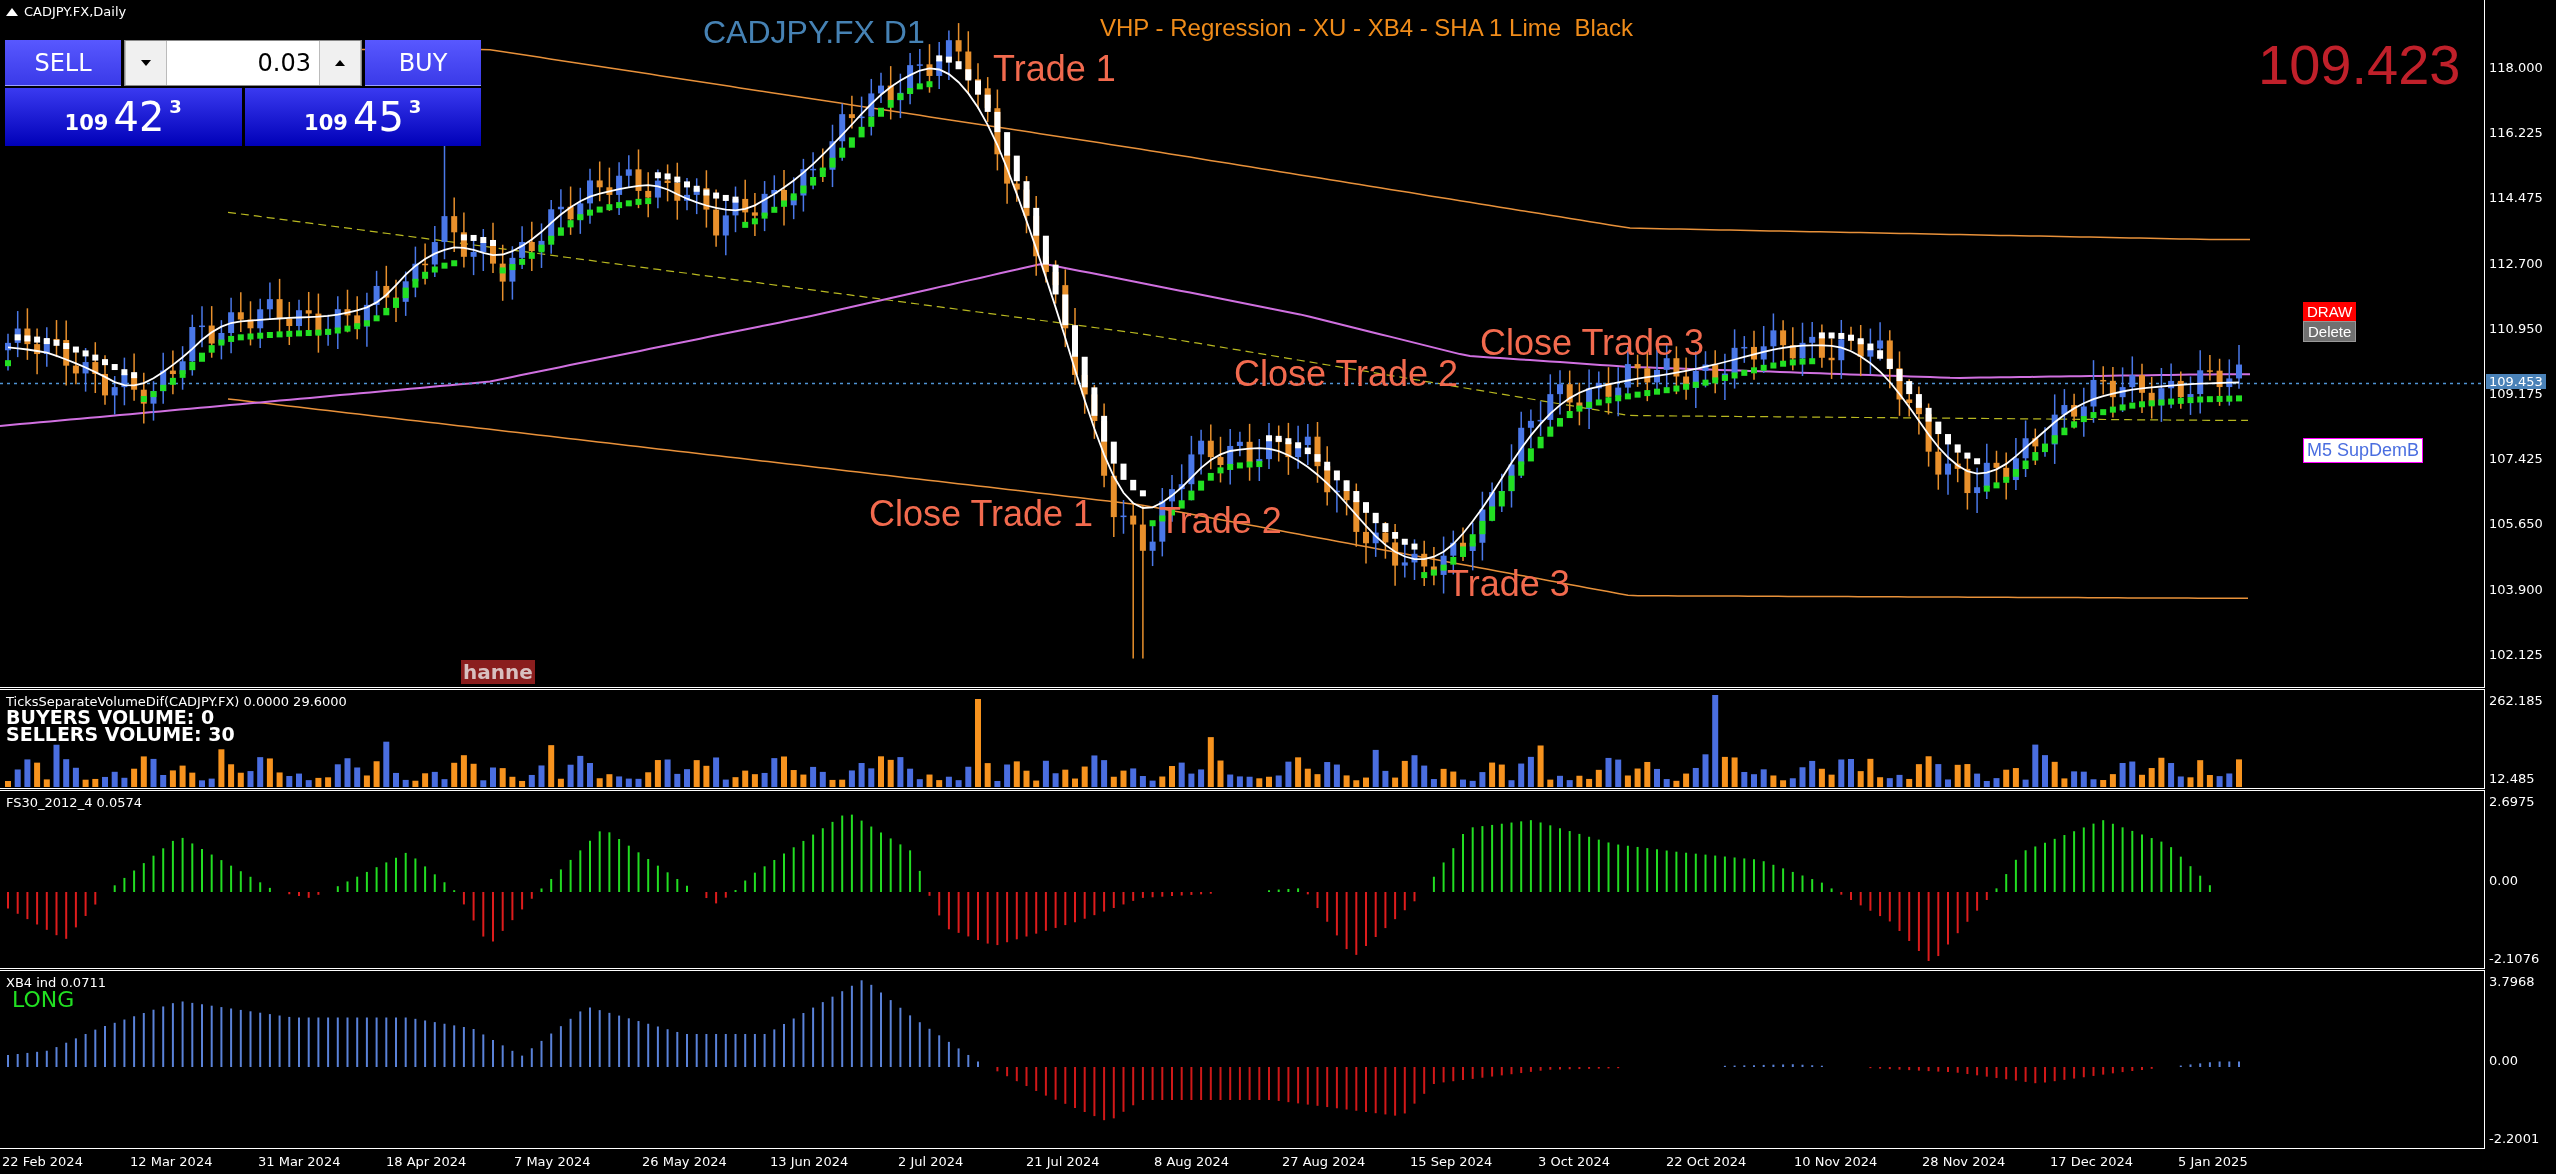  Describe the element at coordinates (2330, 331) in the screenshot. I see `delete-button: Delete` at that location.